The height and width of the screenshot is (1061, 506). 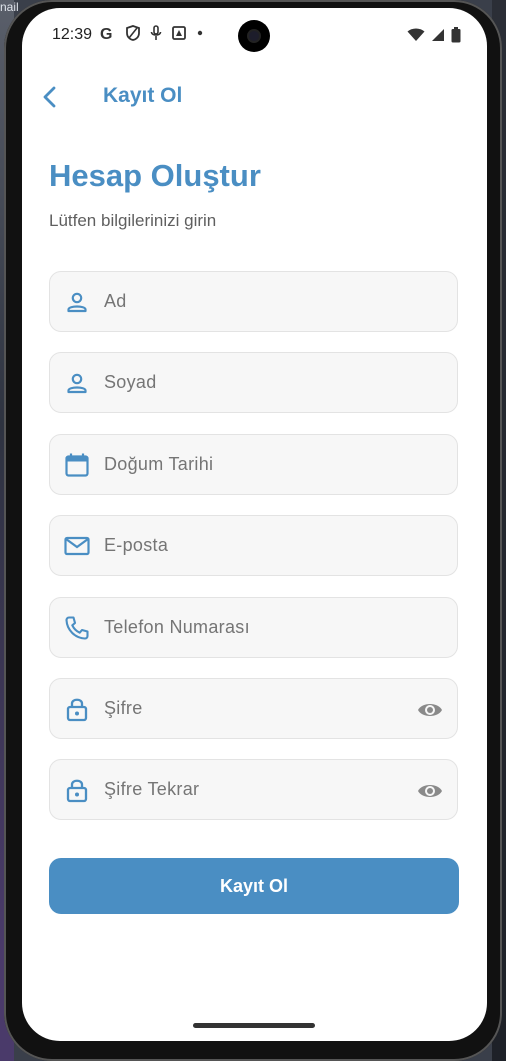 I want to click on phone-field, so click(x=253, y=627).